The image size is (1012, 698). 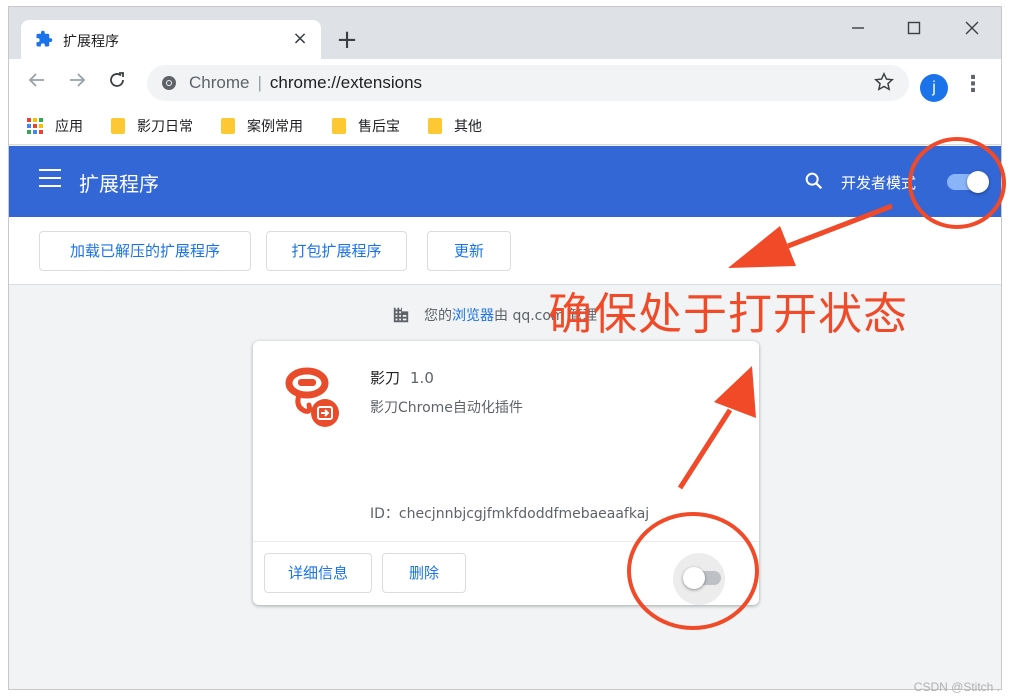 I want to click on extension-name: 影刀 1.0, so click(x=402, y=377).